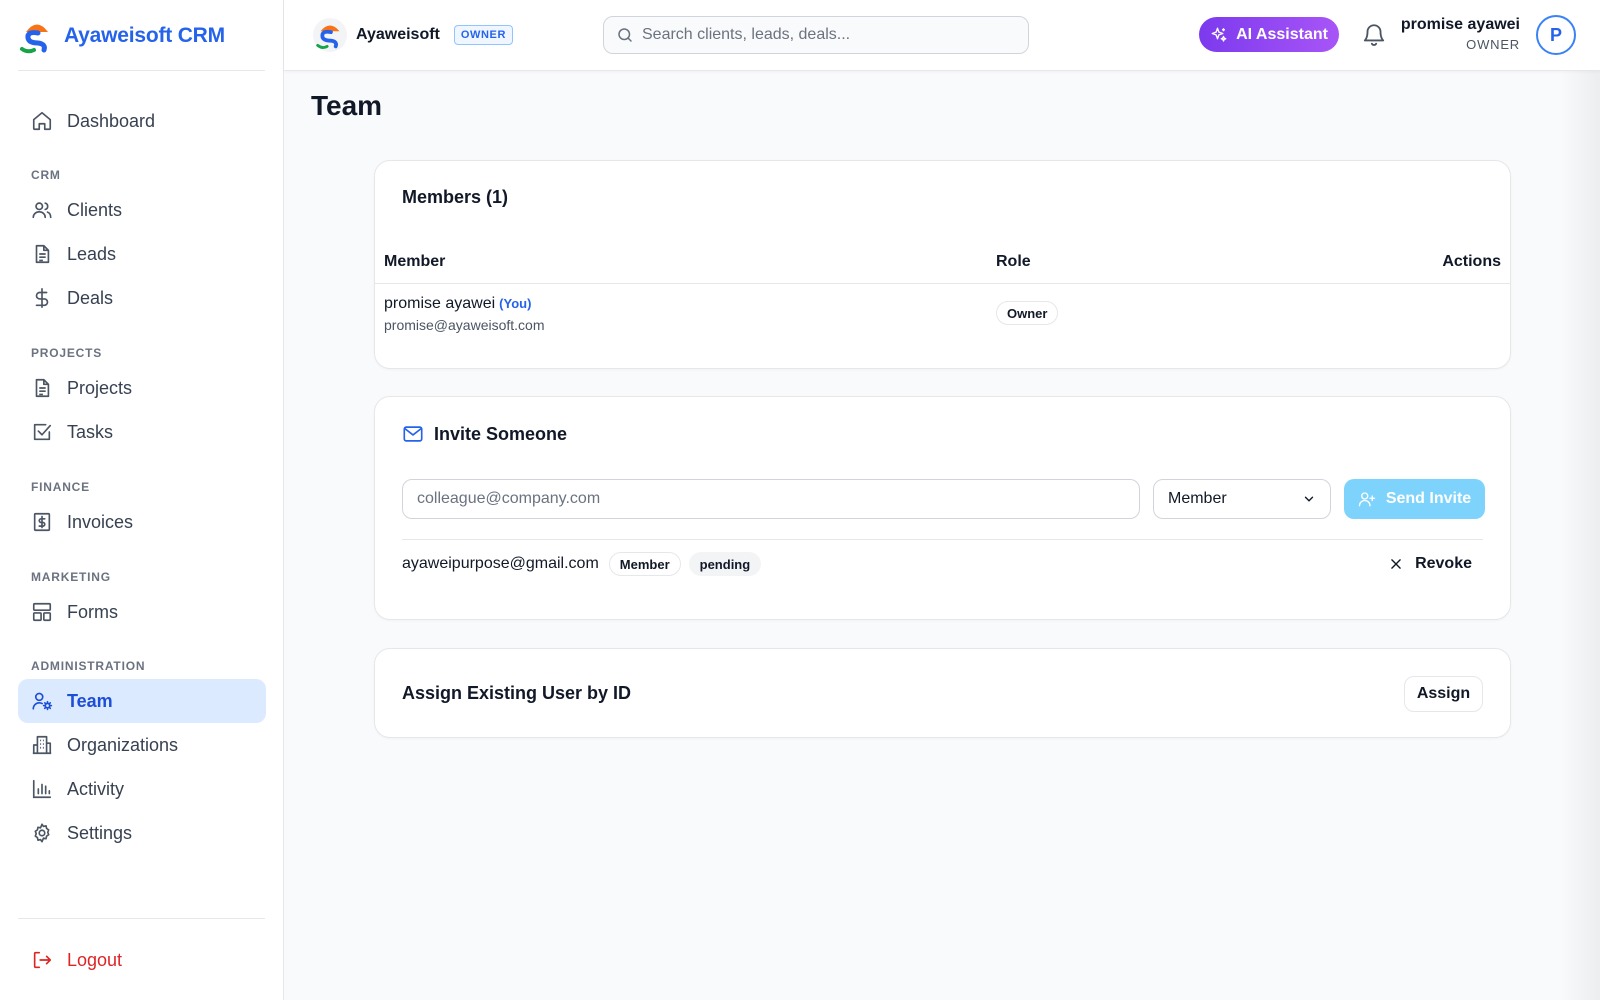  I want to click on sidebar-item-label: Team, so click(90, 700).